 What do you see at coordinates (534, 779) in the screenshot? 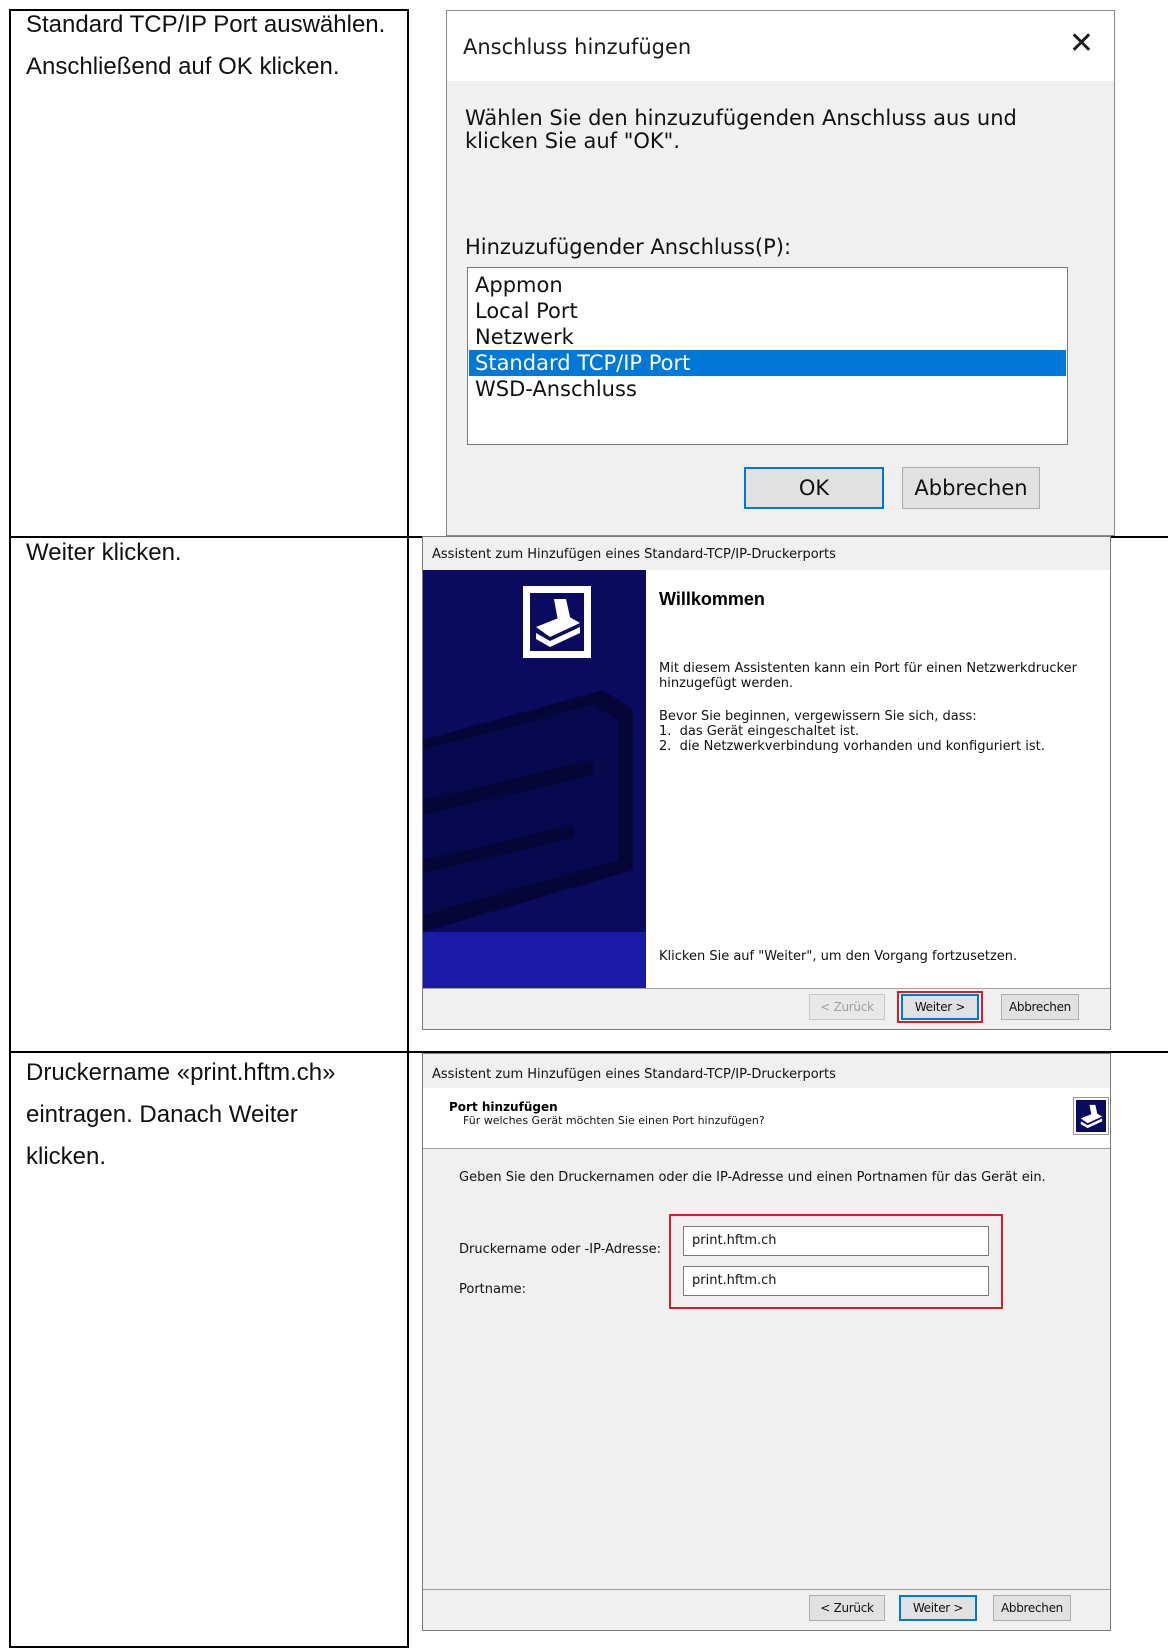
I see `wizard-side-banner` at bounding box center [534, 779].